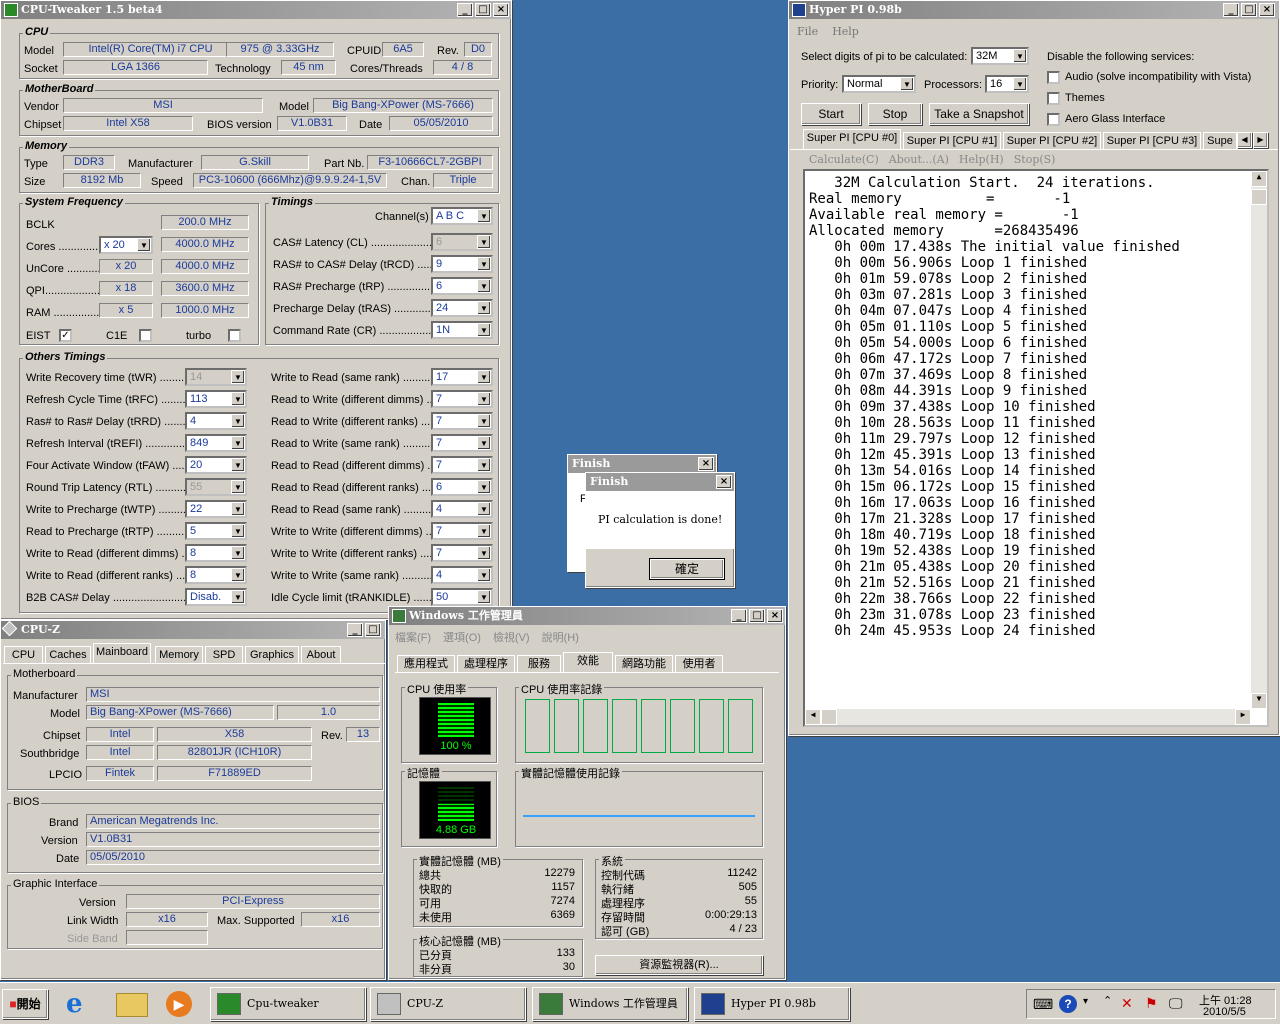 This screenshot has height=1024, width=1280. I want to click on cpu-tweaker-titlebar: CPU-Tweaker 1.5 beta4 _ □ ×, so click(256, 10).